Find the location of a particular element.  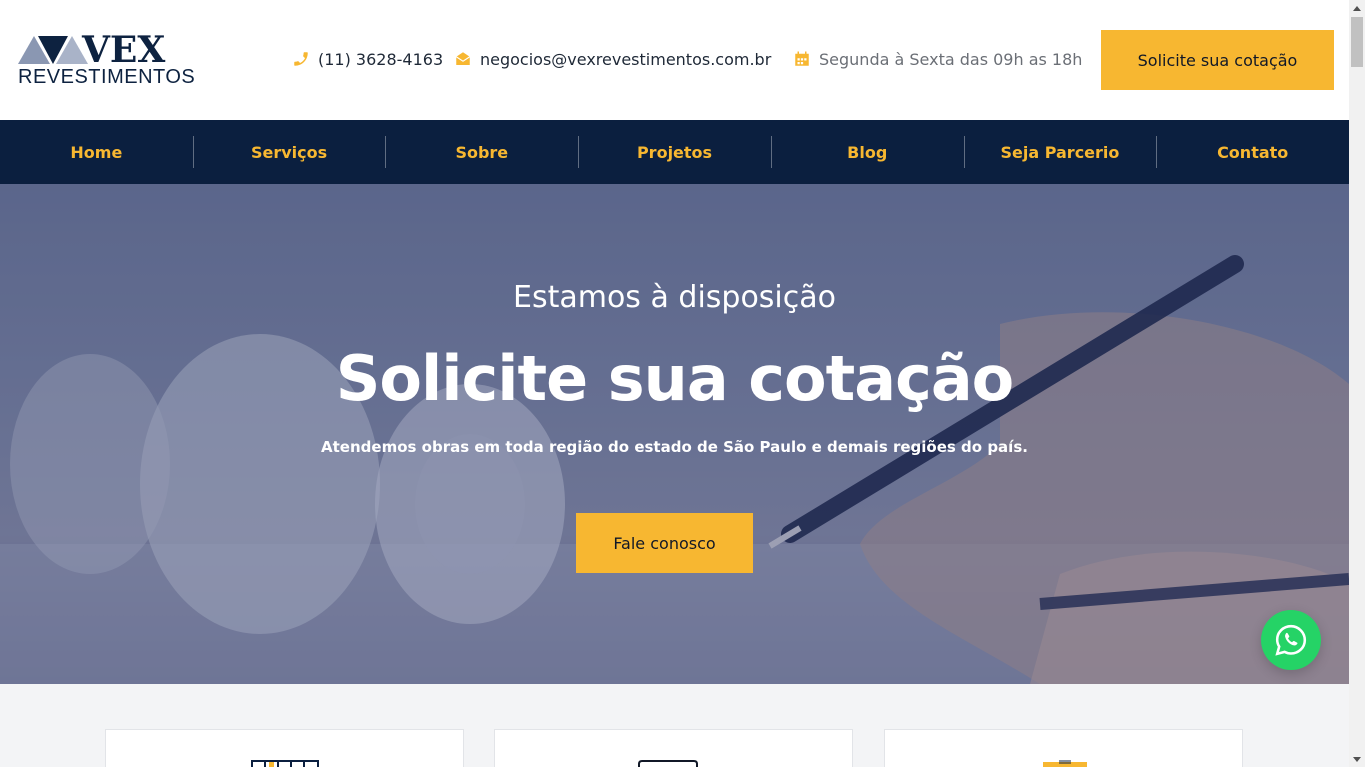

nav-item-home: Home is located at coordinates (96, 152).